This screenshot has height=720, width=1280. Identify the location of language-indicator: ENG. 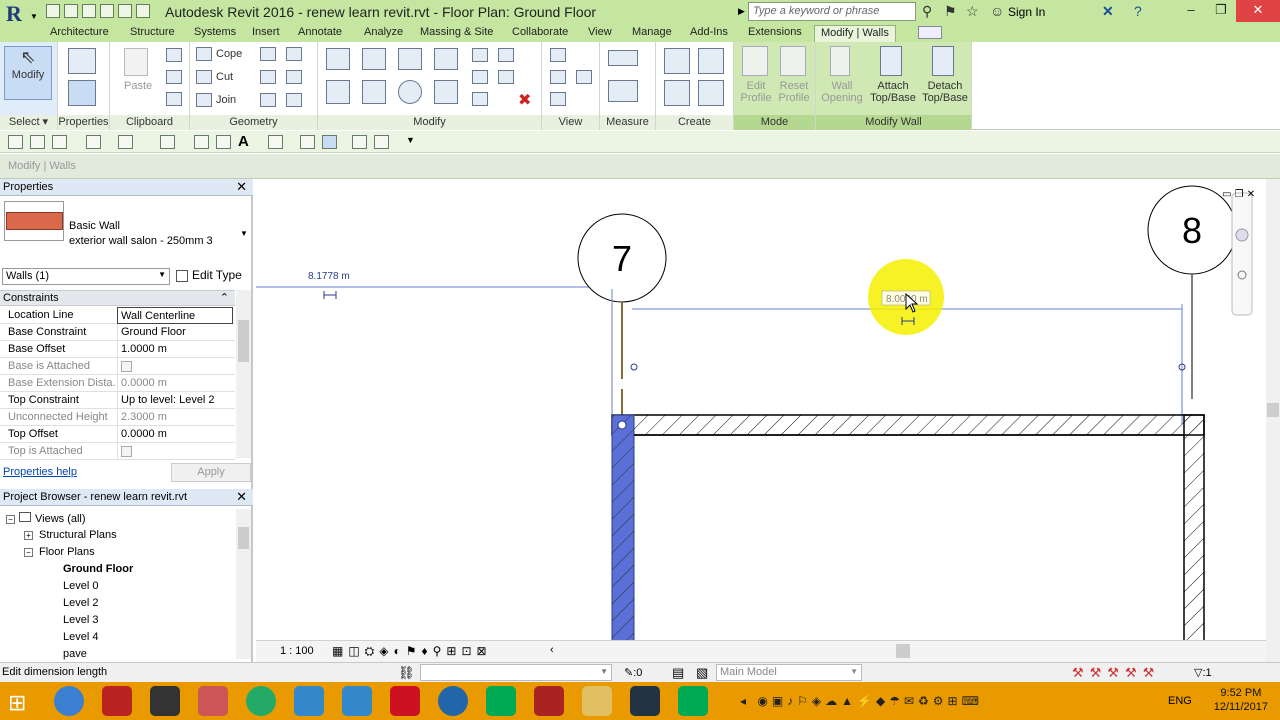
(1180, 701).